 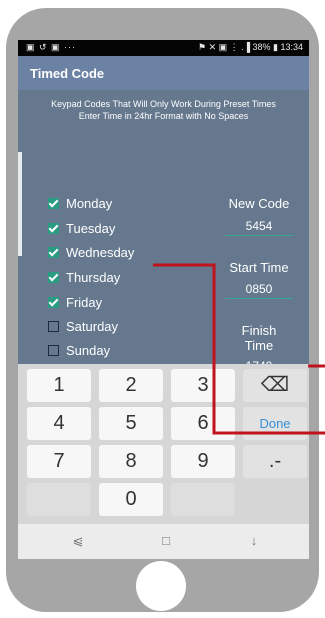 What do you see at coordinates (131, 385) in the screenshot?
I see `key-2: 2` at bounding box center [131, 385].